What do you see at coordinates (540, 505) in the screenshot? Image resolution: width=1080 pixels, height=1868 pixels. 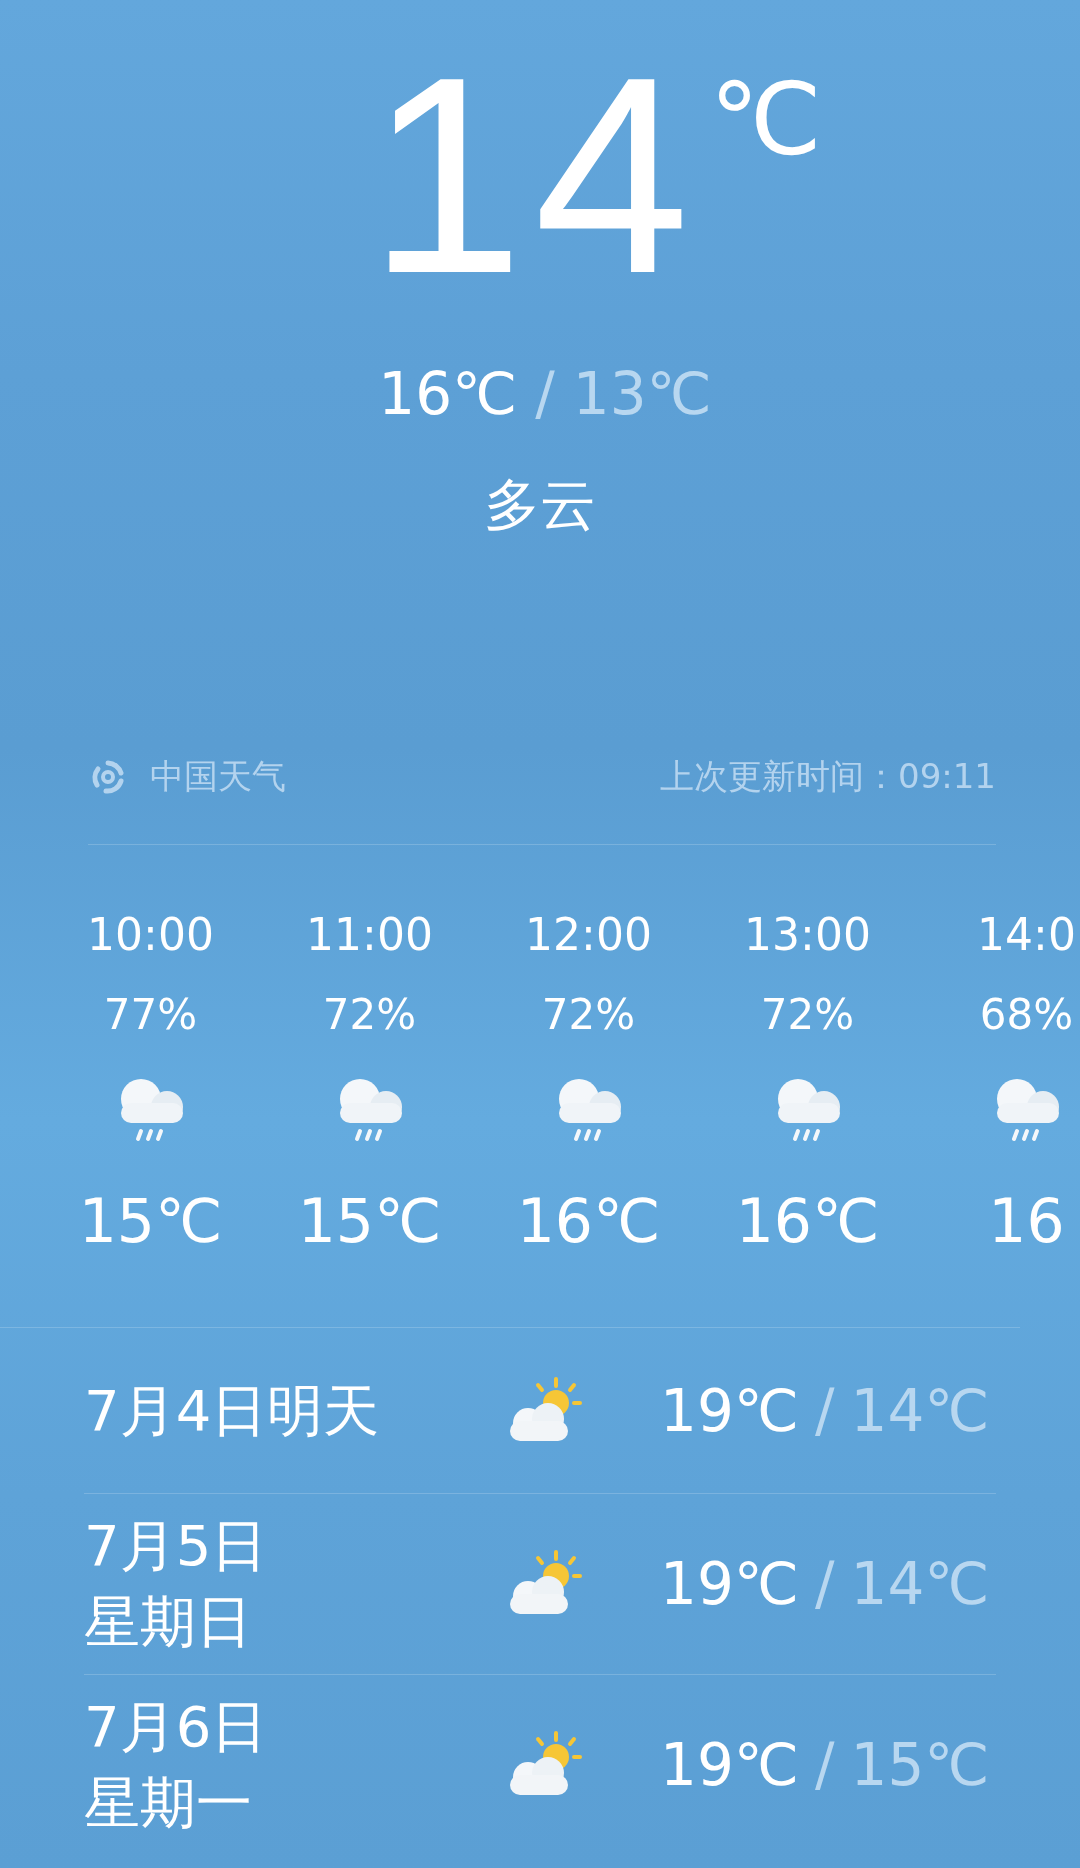 I see `weather-condition: 多云` at bounding box center [540, 505].